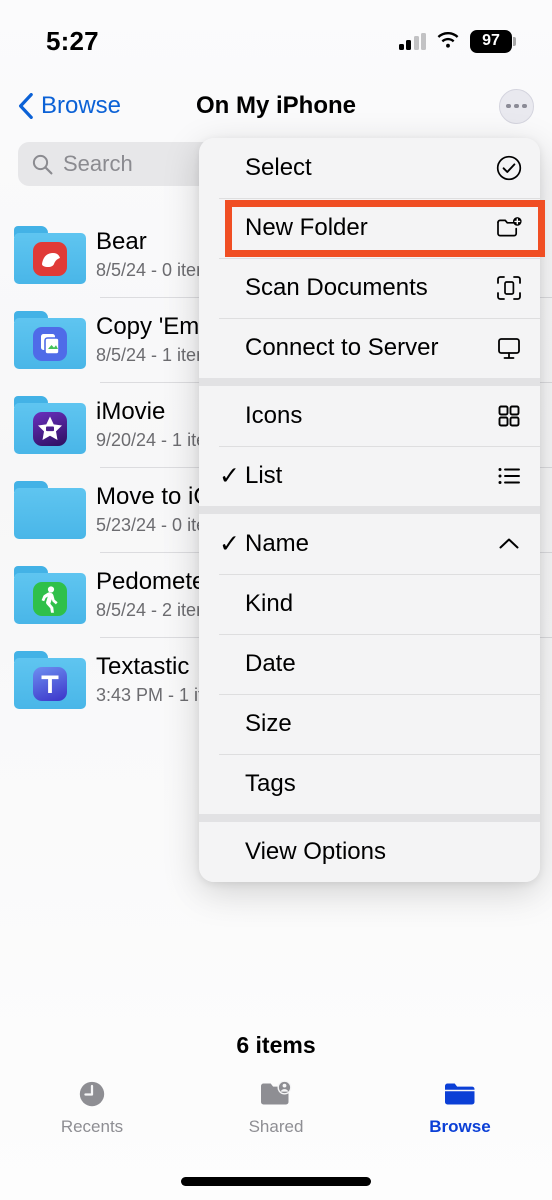 The width and height of the screenshot is (552, 1200). Describe the element at coordinates (72, 40) in the screenshot. I see `status-time: 5:27` at that location.